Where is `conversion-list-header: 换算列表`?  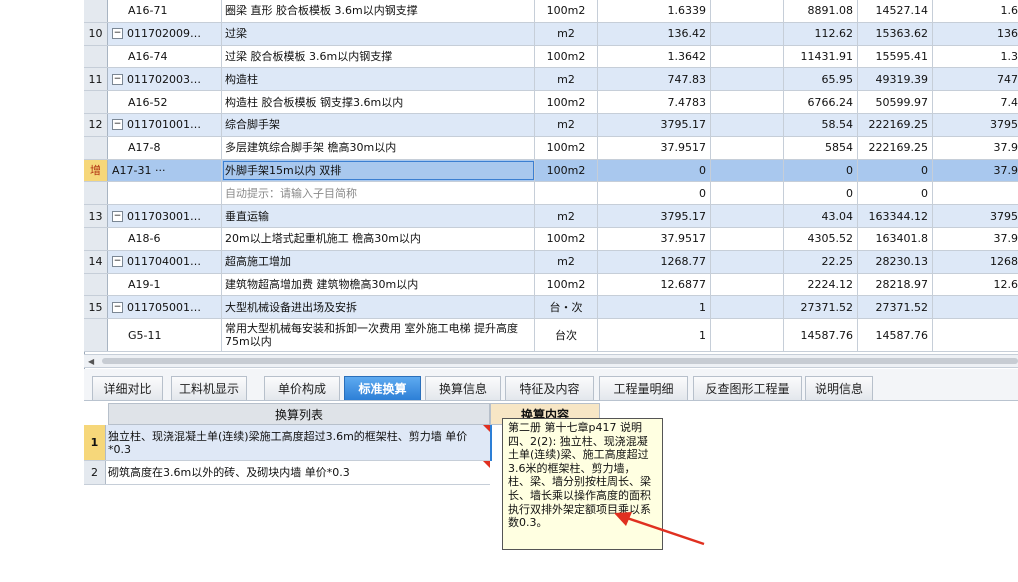 conversion-list-header: 换算列表 is located at coordinates (299, 414).